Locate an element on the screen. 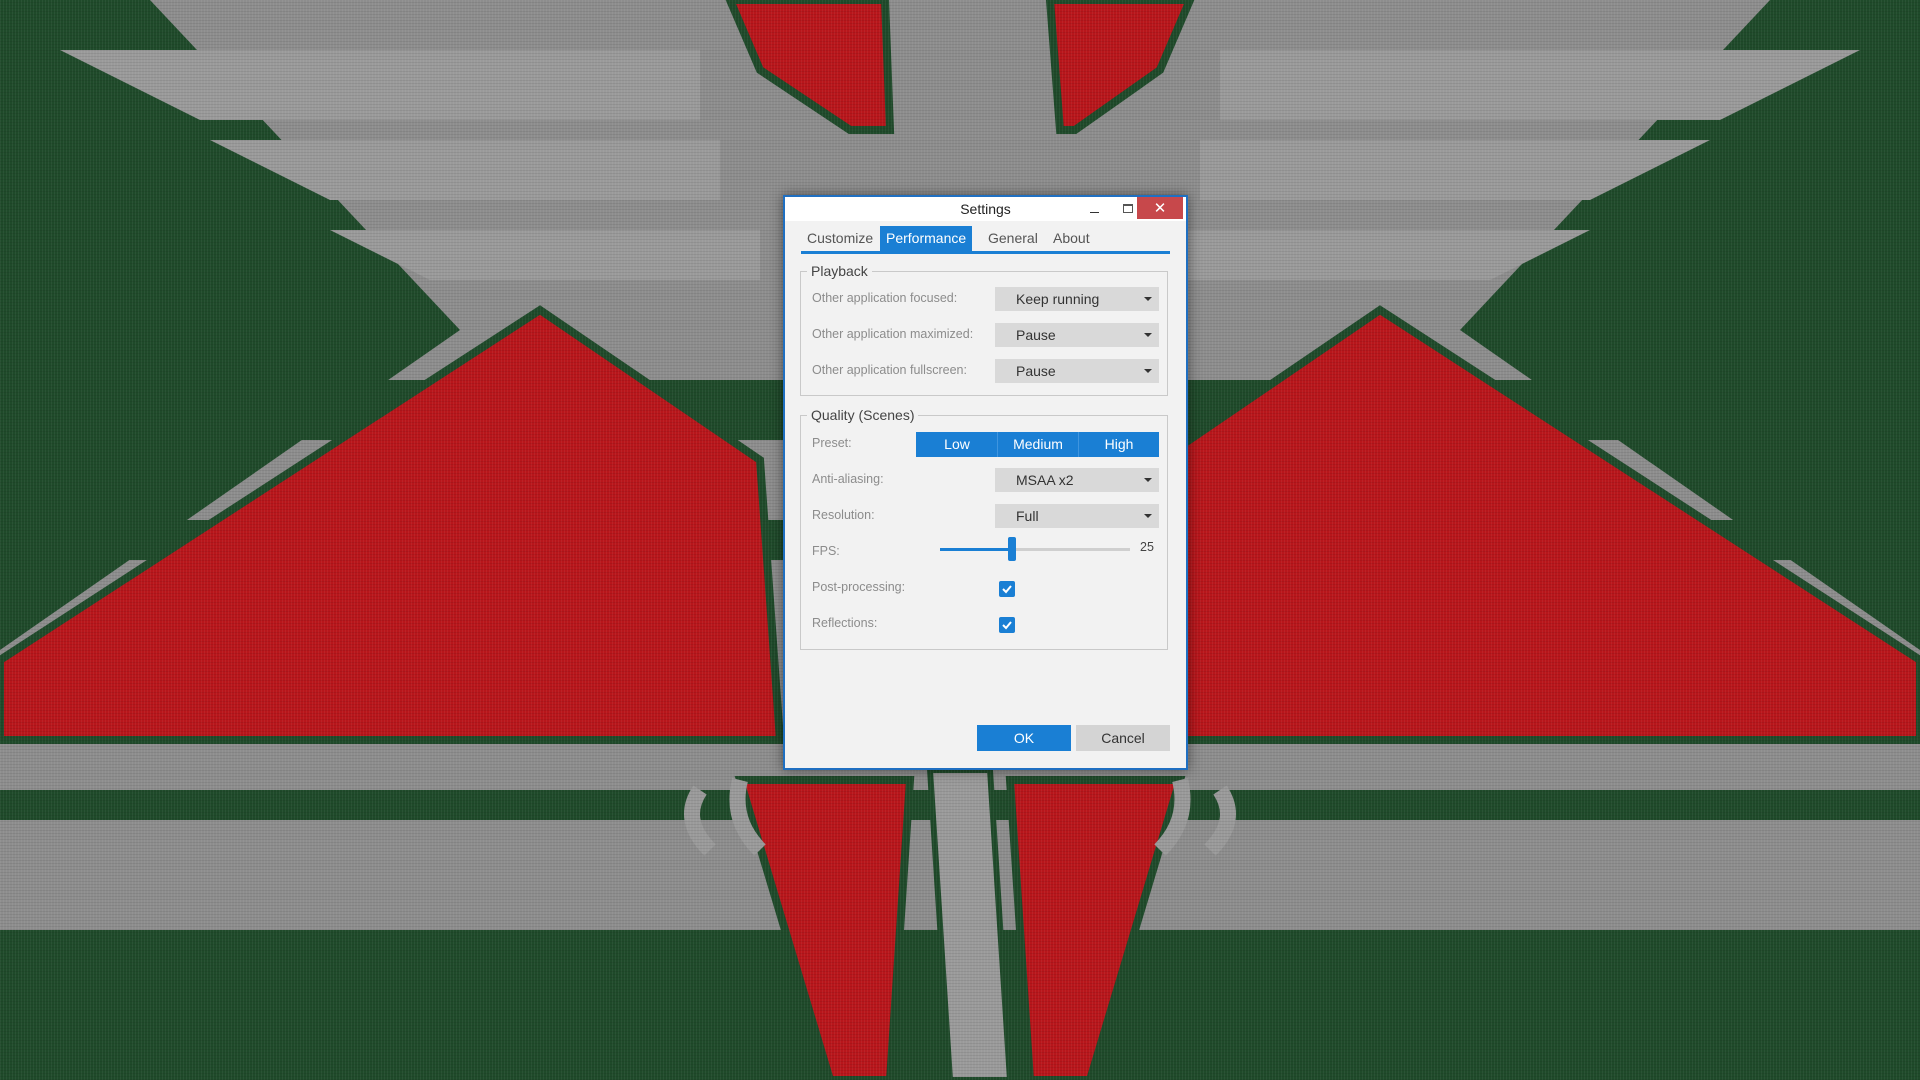 This screenshot has width=1920, height=1080. tab-bar: Customize Performance General About is located at coordinates (985, 240).